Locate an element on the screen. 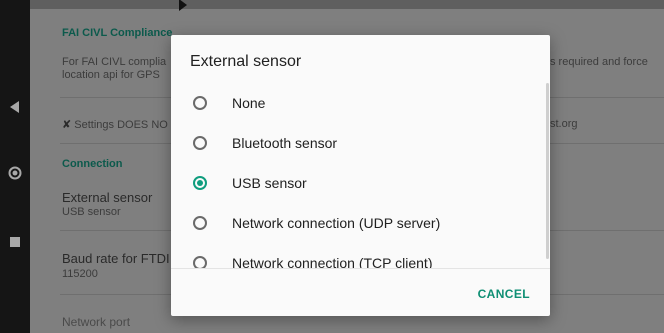  option-label: None is located at coordinates (249, 103).